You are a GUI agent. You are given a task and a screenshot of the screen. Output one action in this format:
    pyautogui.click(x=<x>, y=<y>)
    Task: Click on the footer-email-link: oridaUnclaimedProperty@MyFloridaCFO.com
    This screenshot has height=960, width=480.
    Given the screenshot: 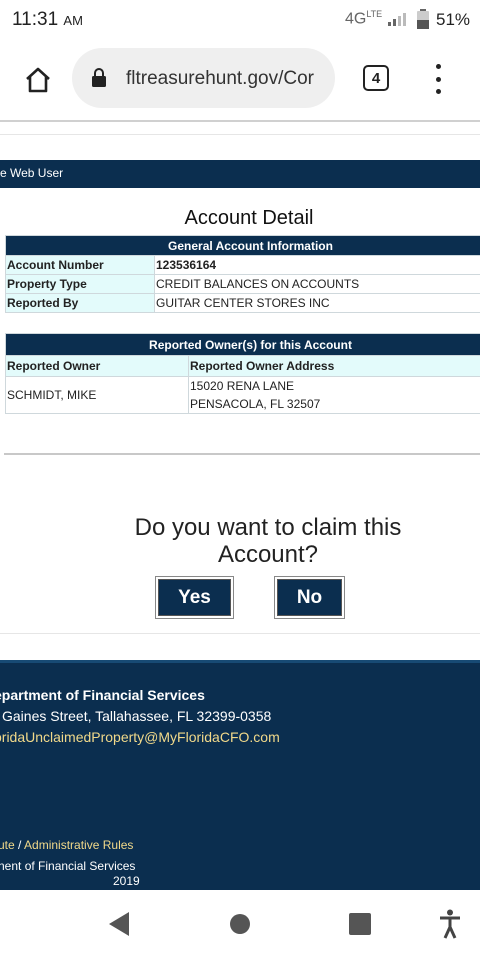 What is the action you would take?
    pyautogui.click(x=140, y=737)
    